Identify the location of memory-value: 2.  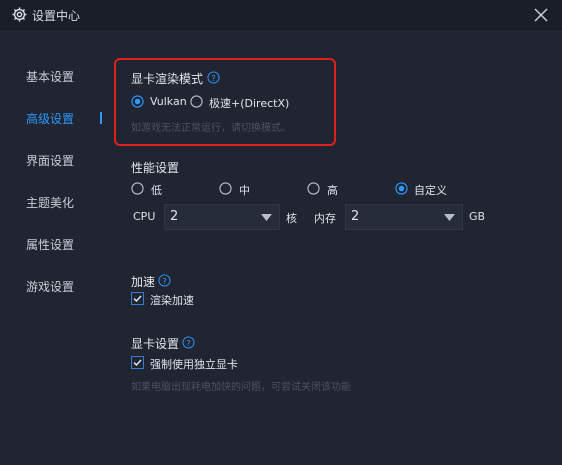
(355, 216).